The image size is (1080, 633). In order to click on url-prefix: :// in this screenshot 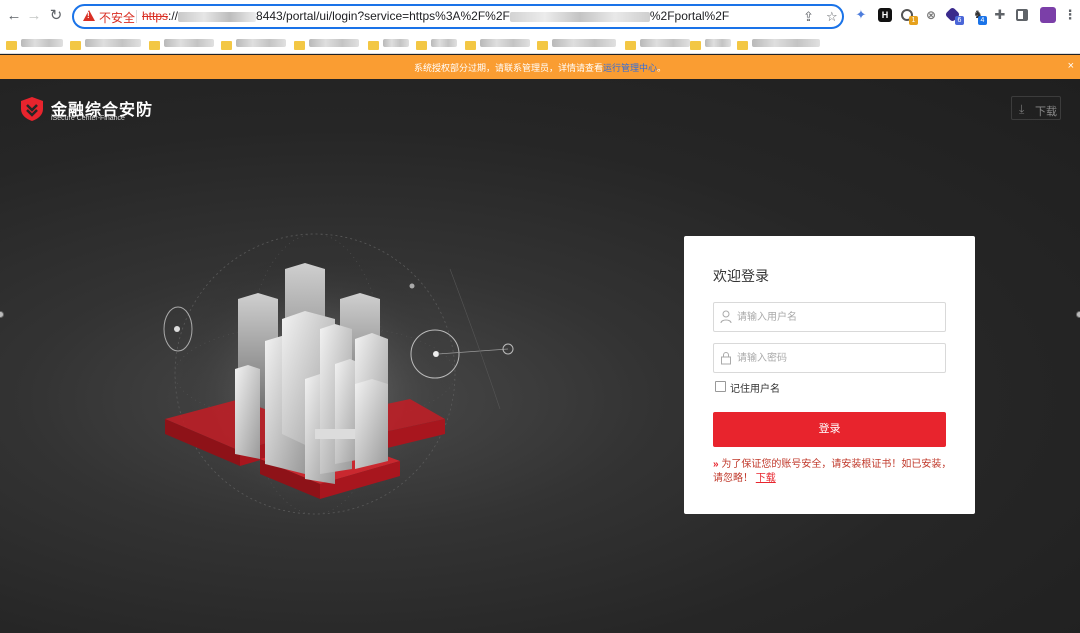, I will do `click(173, 16)`.